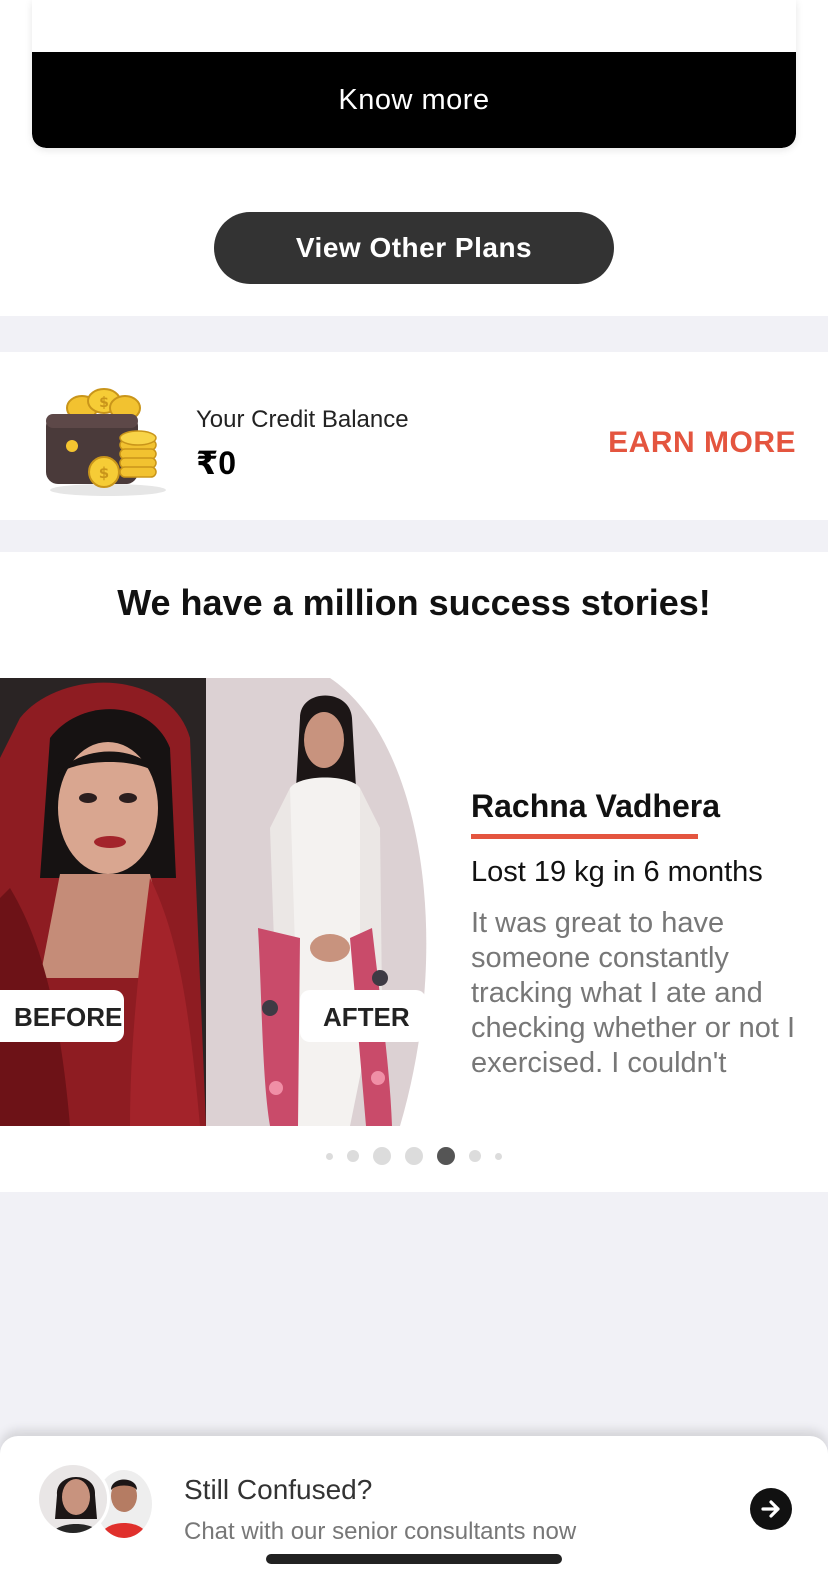  I want to click on wallet-coins-icon: $ $, so click(106, 442).